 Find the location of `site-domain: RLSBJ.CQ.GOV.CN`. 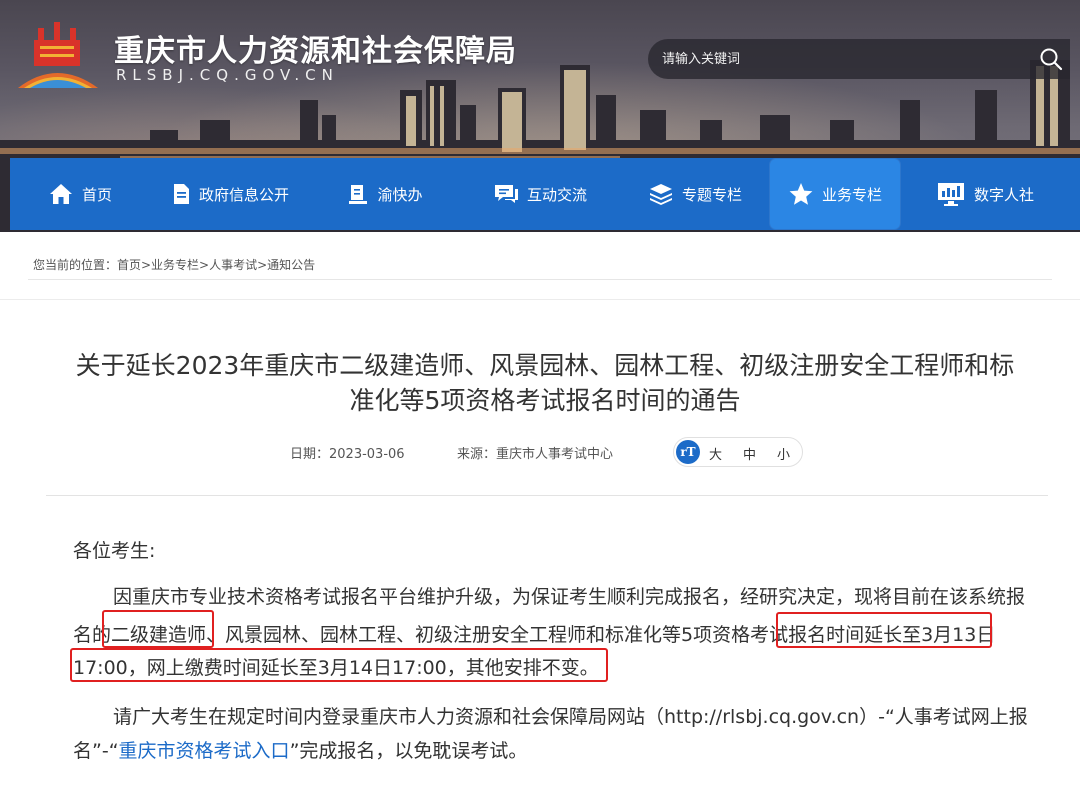

site-domain: RLSBJ.CQ.GOV.CN is located at coordinates (227, 75).